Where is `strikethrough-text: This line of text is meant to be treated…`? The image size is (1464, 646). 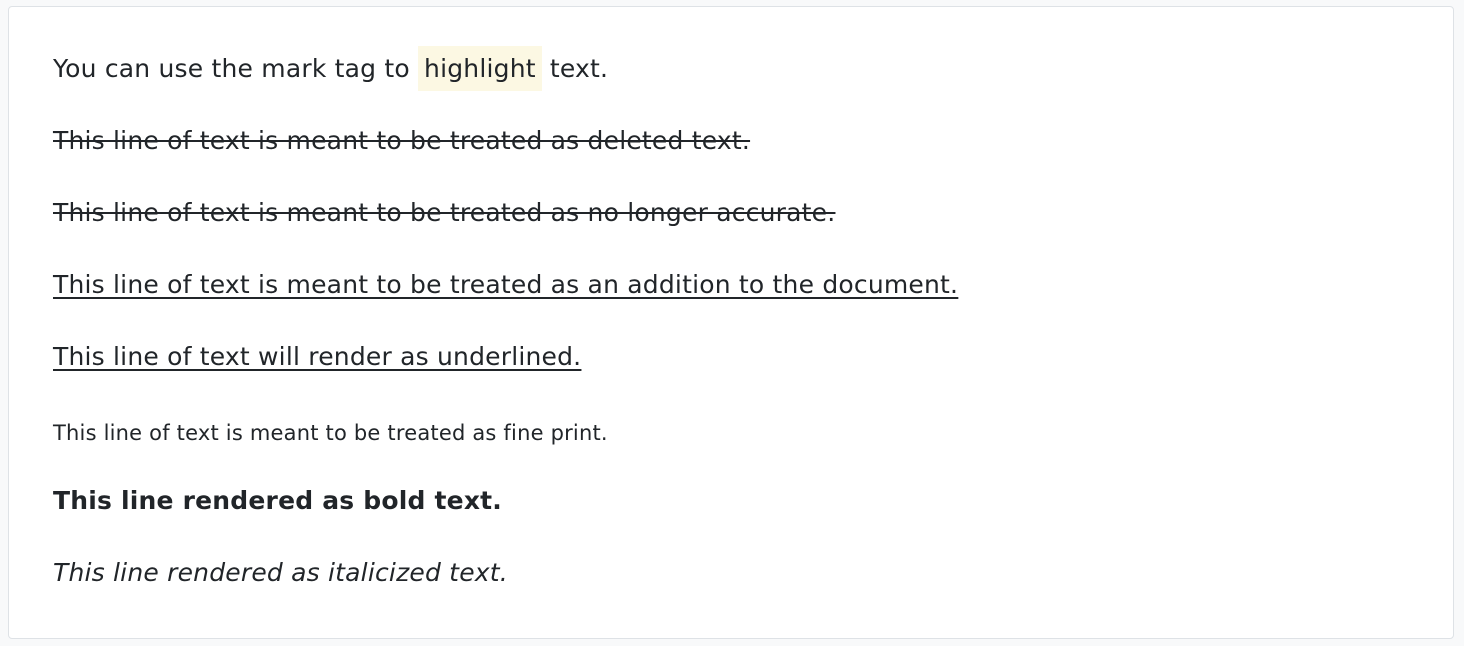
strikethrough-text: This line of text is meant to be treated… is located at coordinates (444, 212).